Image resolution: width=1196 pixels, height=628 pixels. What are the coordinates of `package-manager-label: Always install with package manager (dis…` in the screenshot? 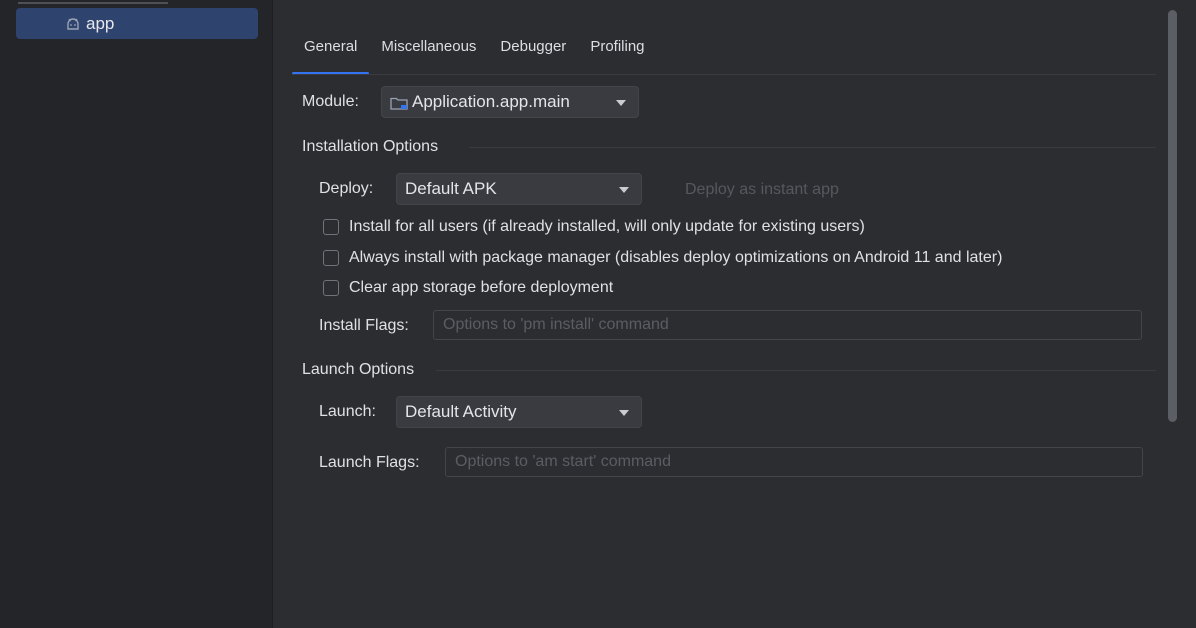 It's located at (676, 257).